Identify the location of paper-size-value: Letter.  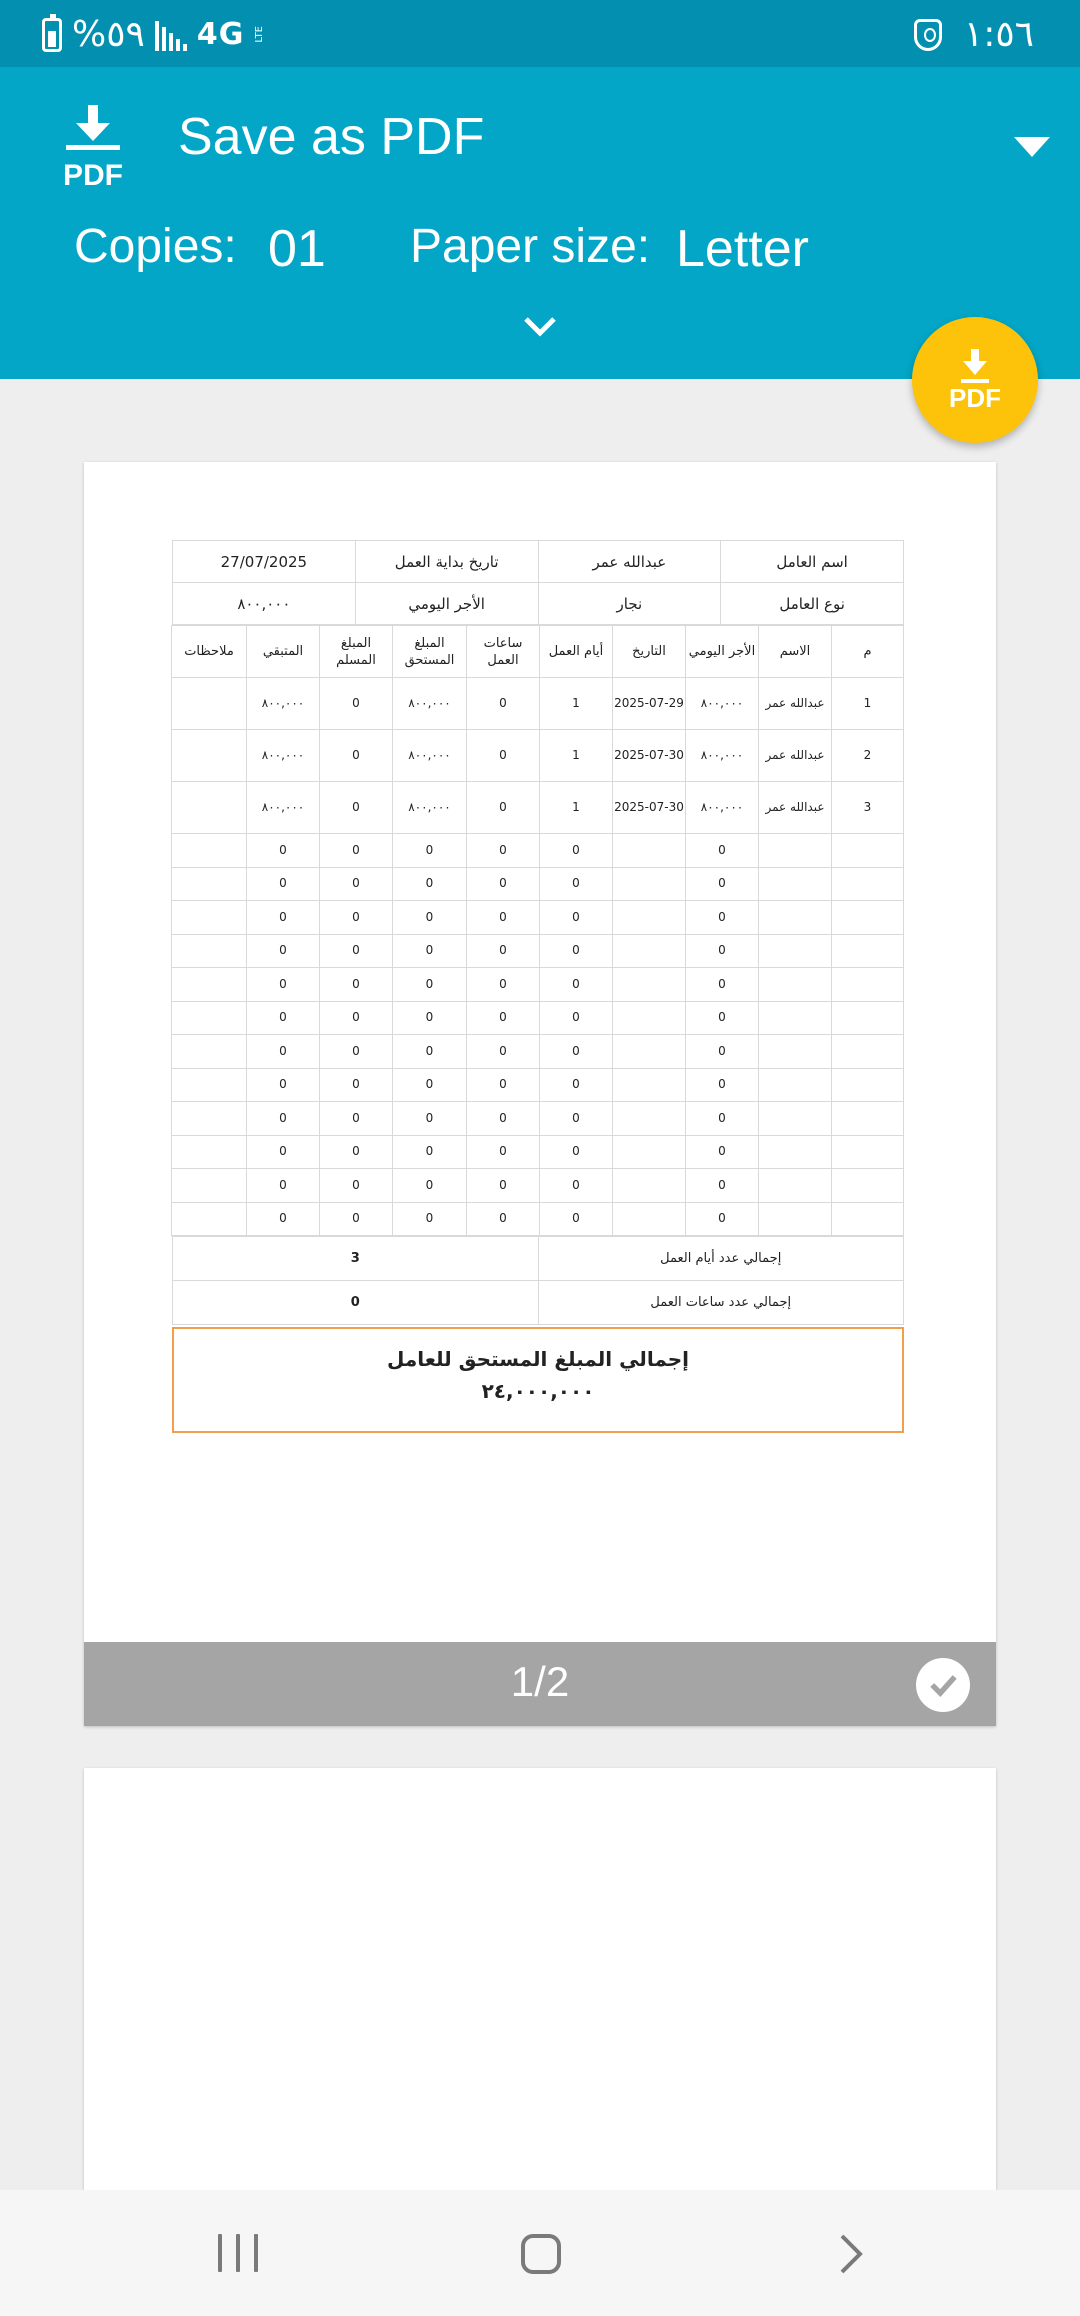
(742, 249).